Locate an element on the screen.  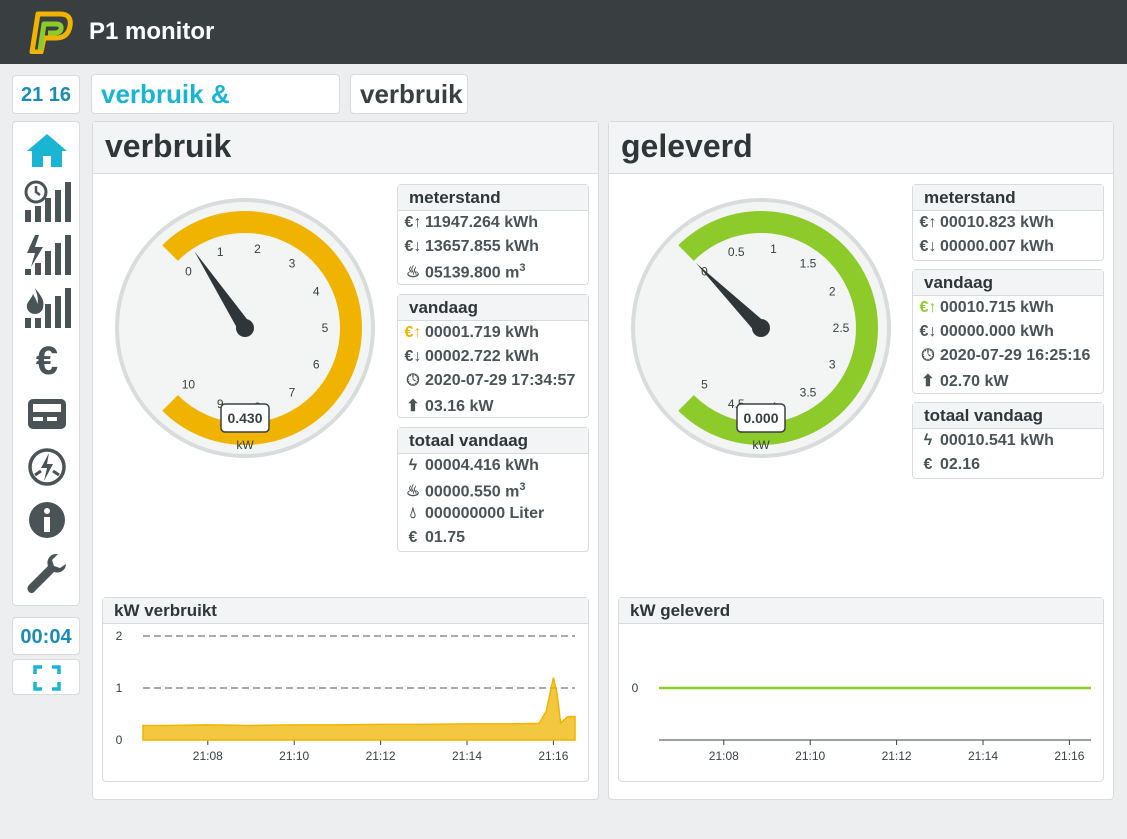
today-tariff-high: 00001.719 kWh is located at coordinates (482, 332).